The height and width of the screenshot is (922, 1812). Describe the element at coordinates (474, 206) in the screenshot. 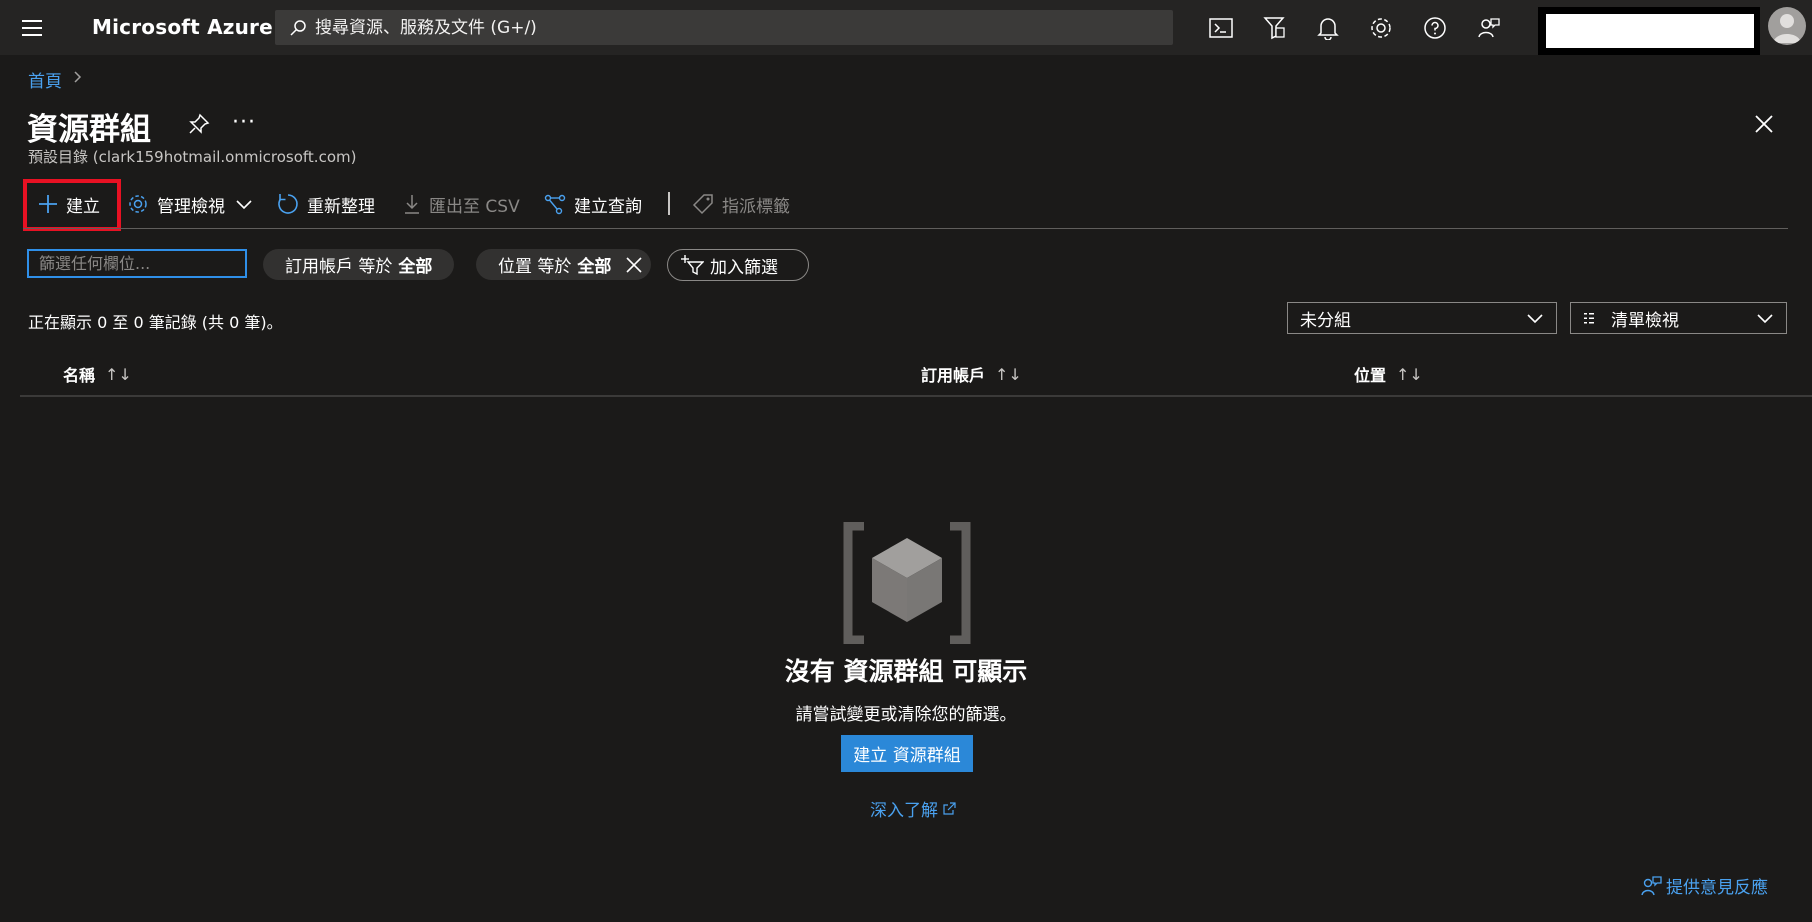

I see `export-csv-label: 匯出至 CSV` at that location.